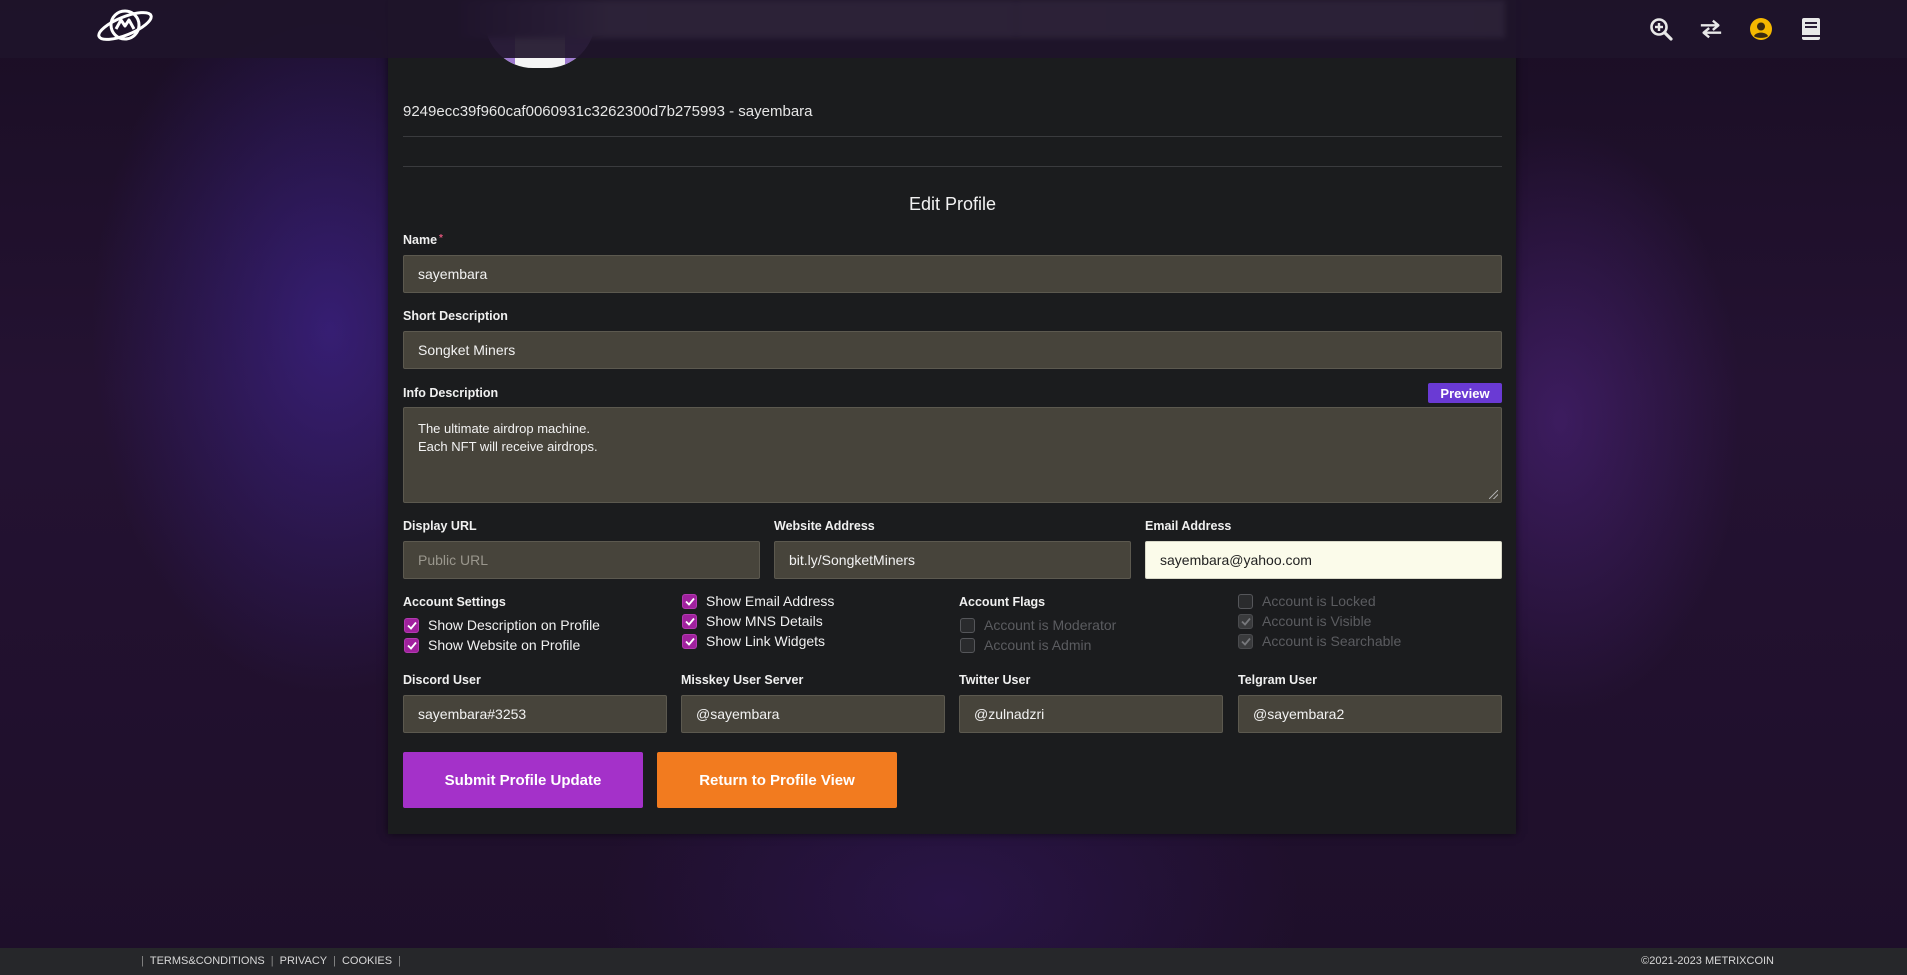  Describe the element at coordinates (1370, 714) in the screenshot. I see `telegram-user-input: @sayembara2` at that location.